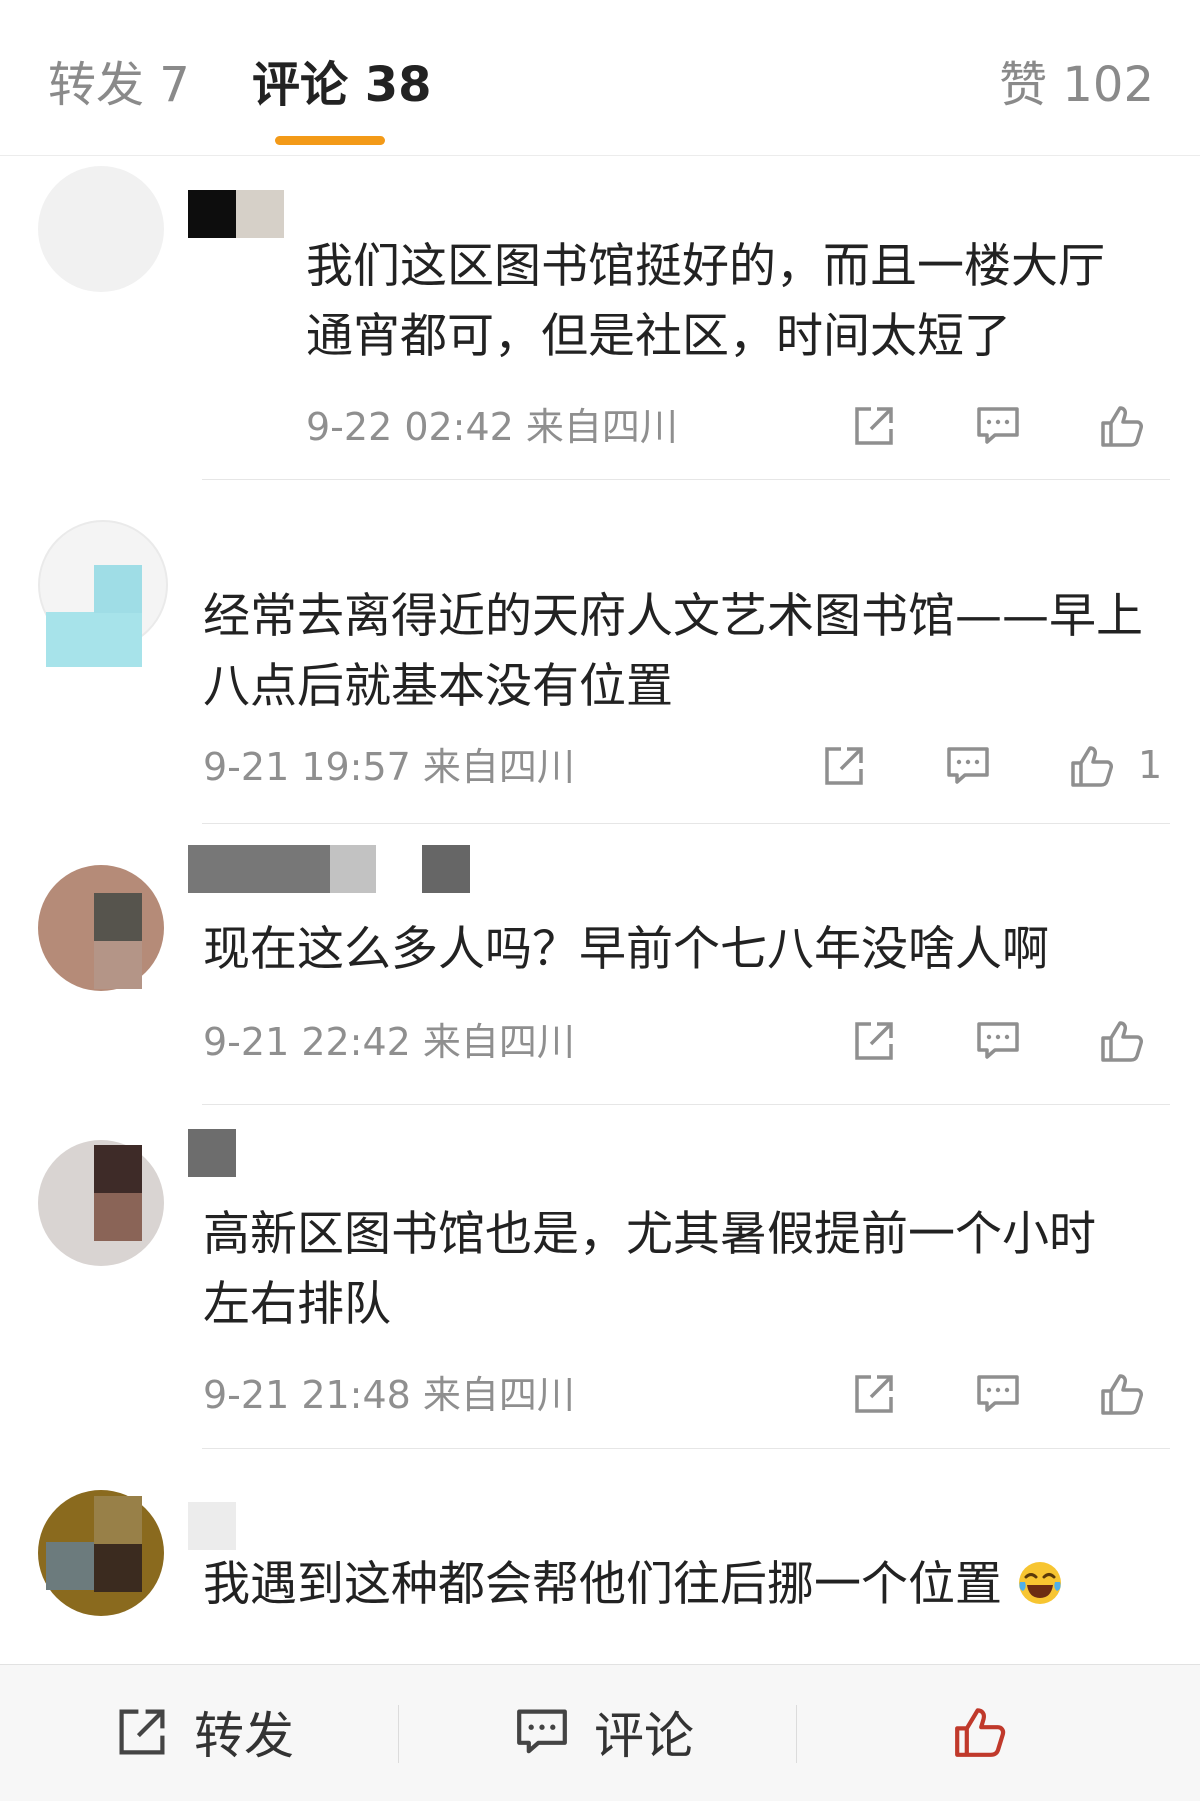  Describe the element at coordinates (119, 85) in the screenshot. I see `tab-repost: 转发 7` at that location.